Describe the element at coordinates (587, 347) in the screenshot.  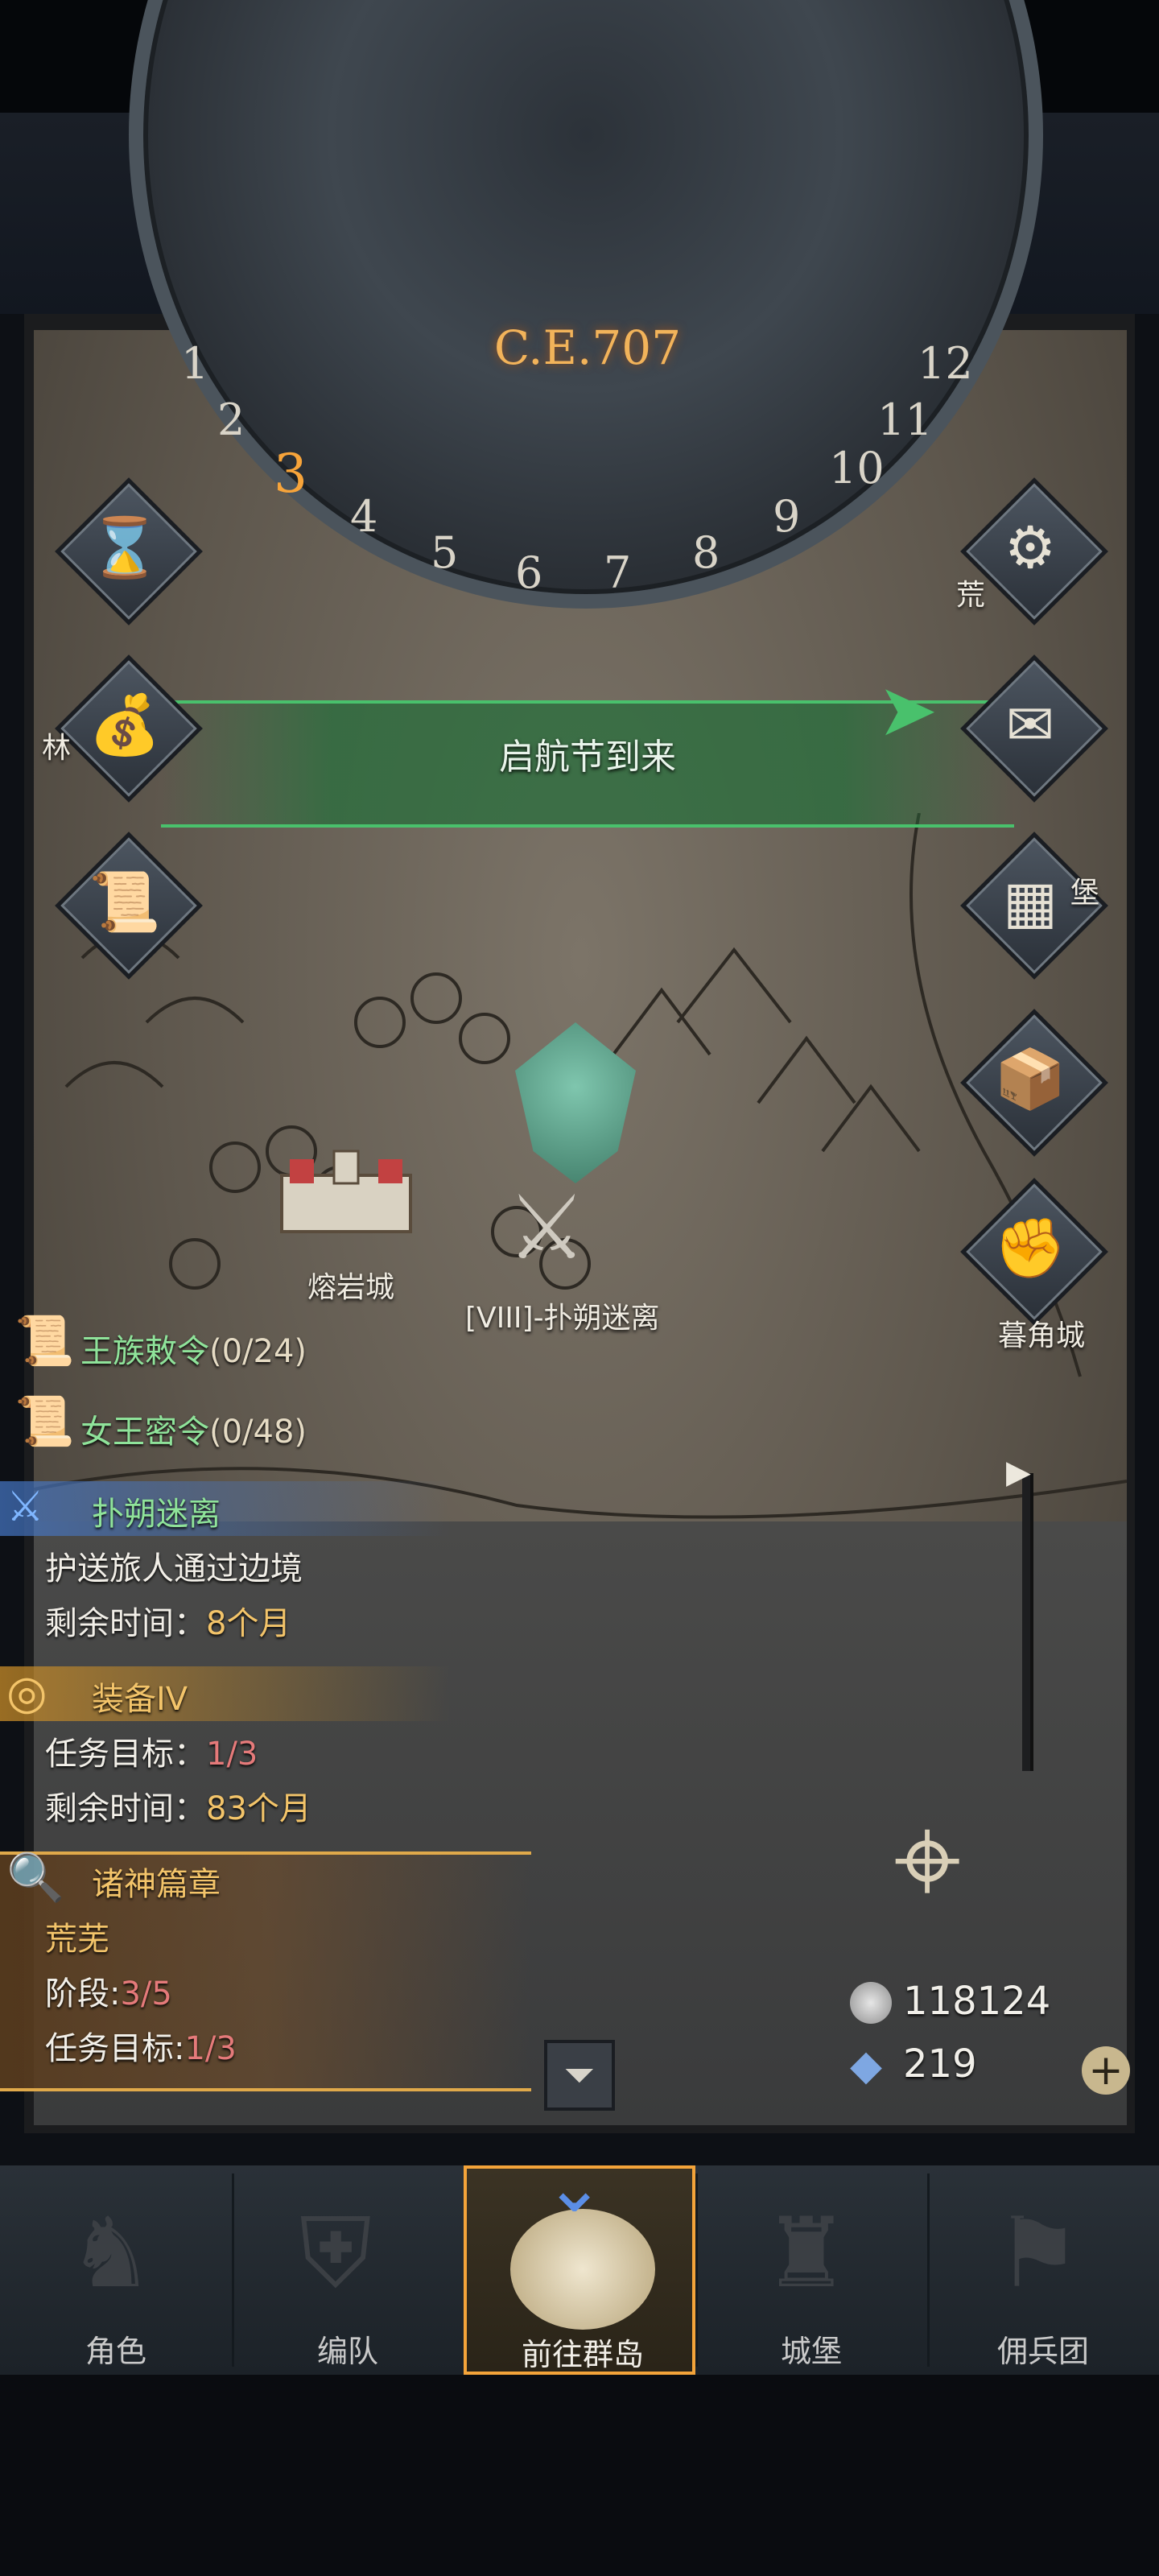
I see `calendar-year: C.E.707` at that location.